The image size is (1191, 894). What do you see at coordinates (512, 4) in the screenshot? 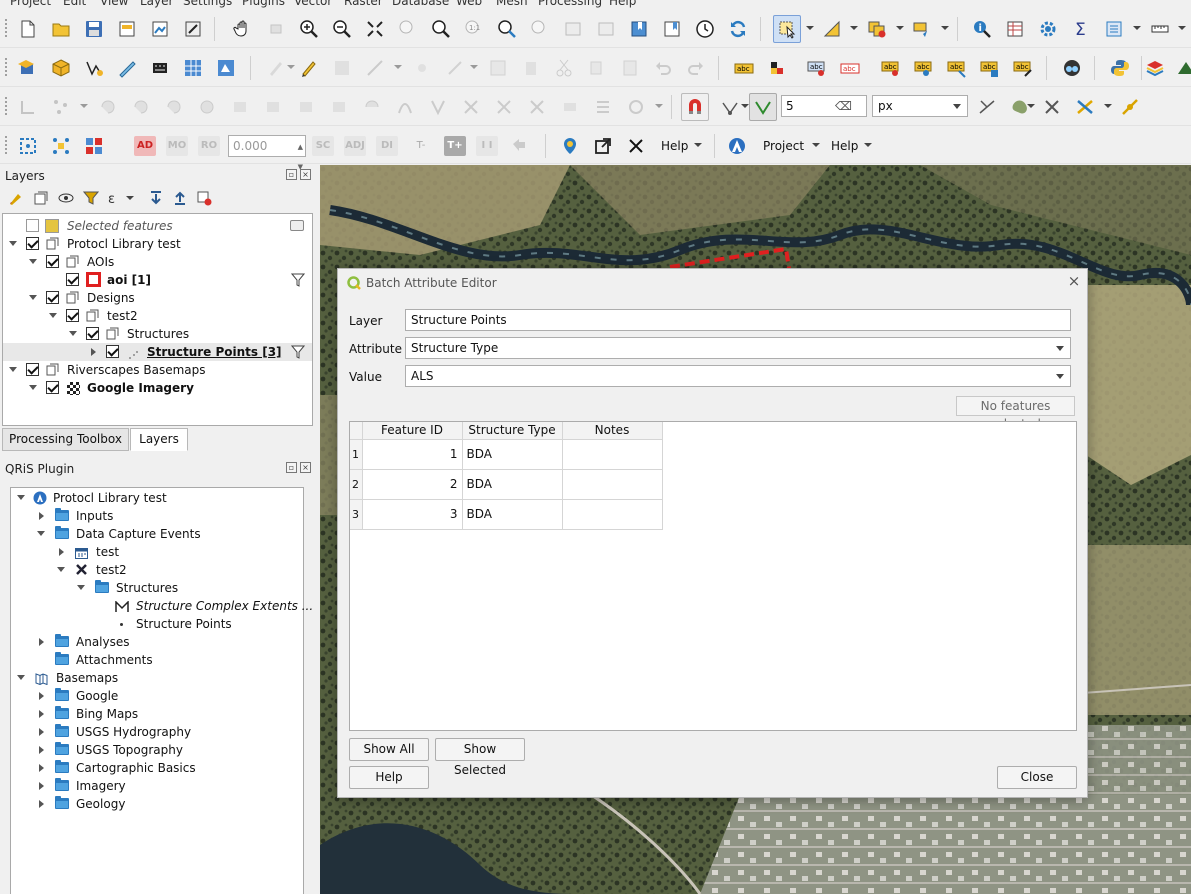
I see `menu-mesh: Mesh` at bounding box center [512, 4].